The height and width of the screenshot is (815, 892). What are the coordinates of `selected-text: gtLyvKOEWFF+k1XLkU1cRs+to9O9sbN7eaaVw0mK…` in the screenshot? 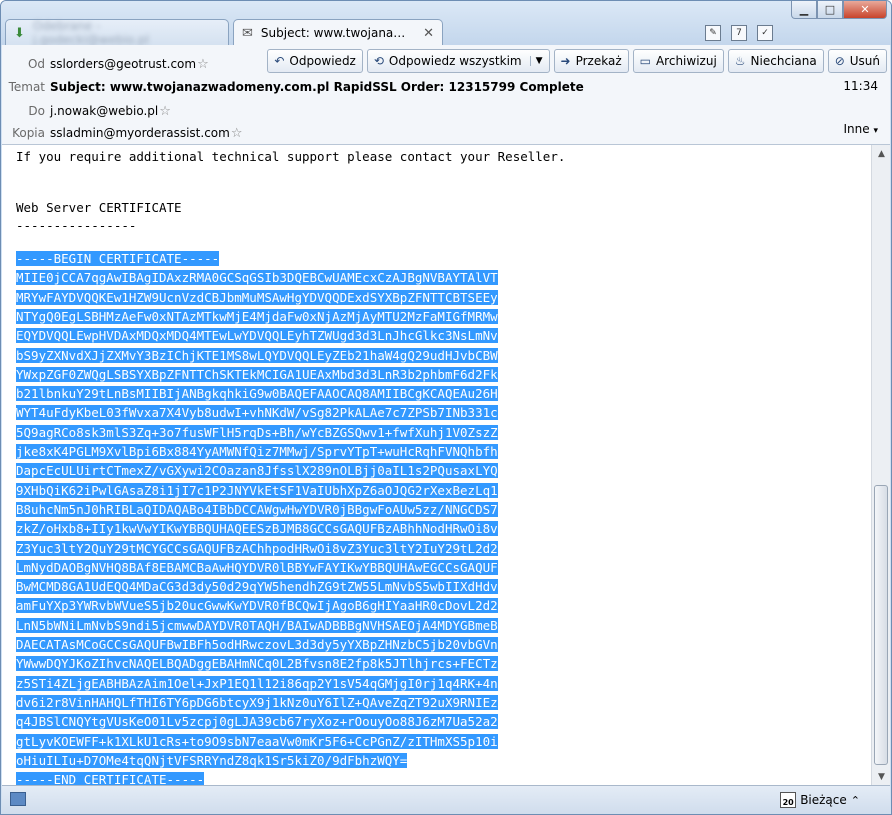 It's located at (257, 741).